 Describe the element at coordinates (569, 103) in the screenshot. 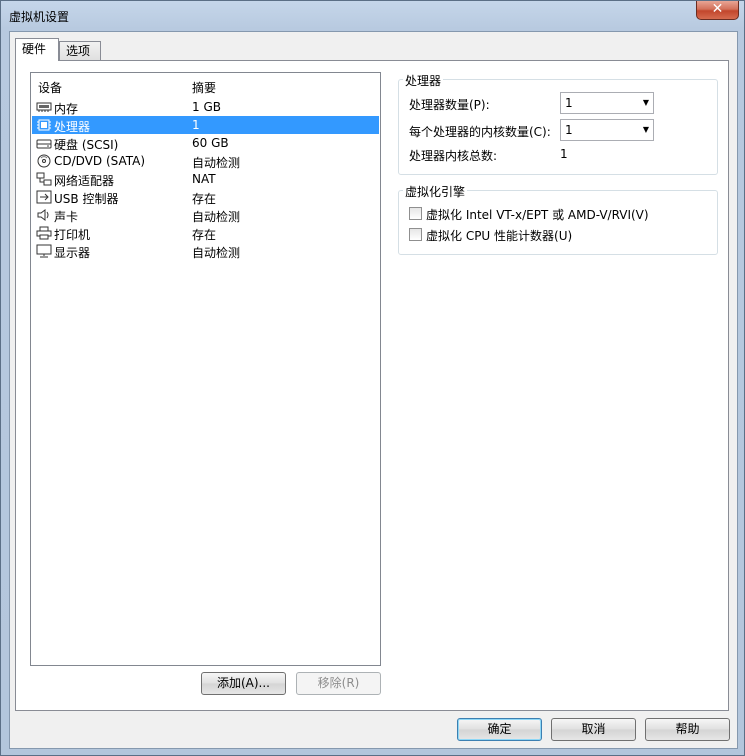

I see `processor-count-value: 1` at that location.